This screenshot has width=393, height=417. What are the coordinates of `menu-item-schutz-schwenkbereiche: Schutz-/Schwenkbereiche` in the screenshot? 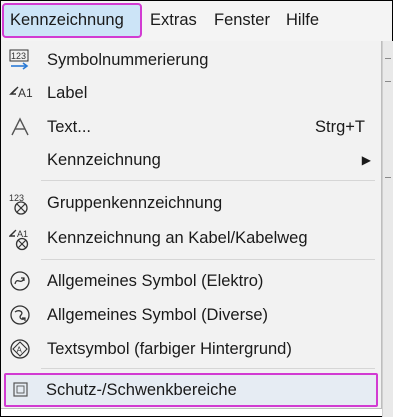 It's located at (191, 390).